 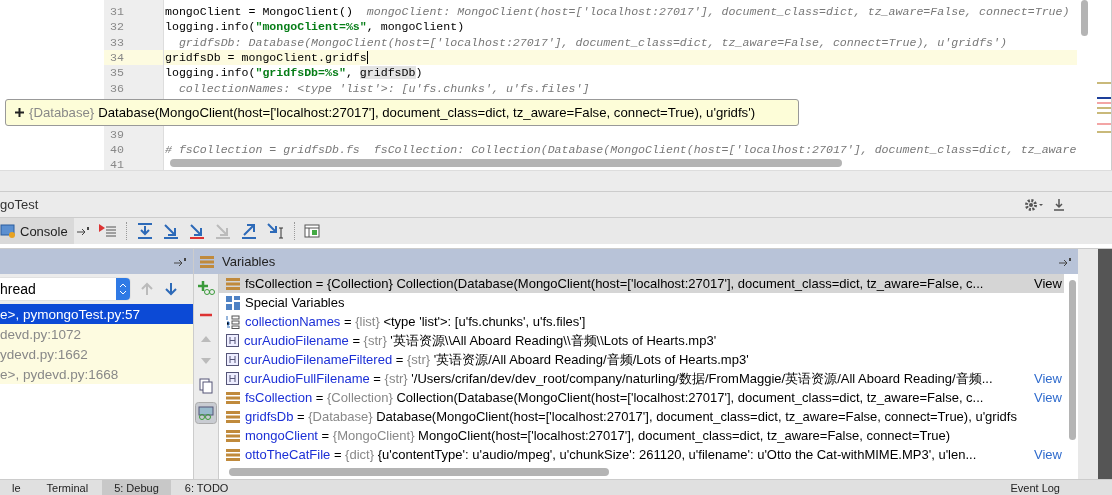 I want to click on step-out-icon, so click(x=248, y=231).